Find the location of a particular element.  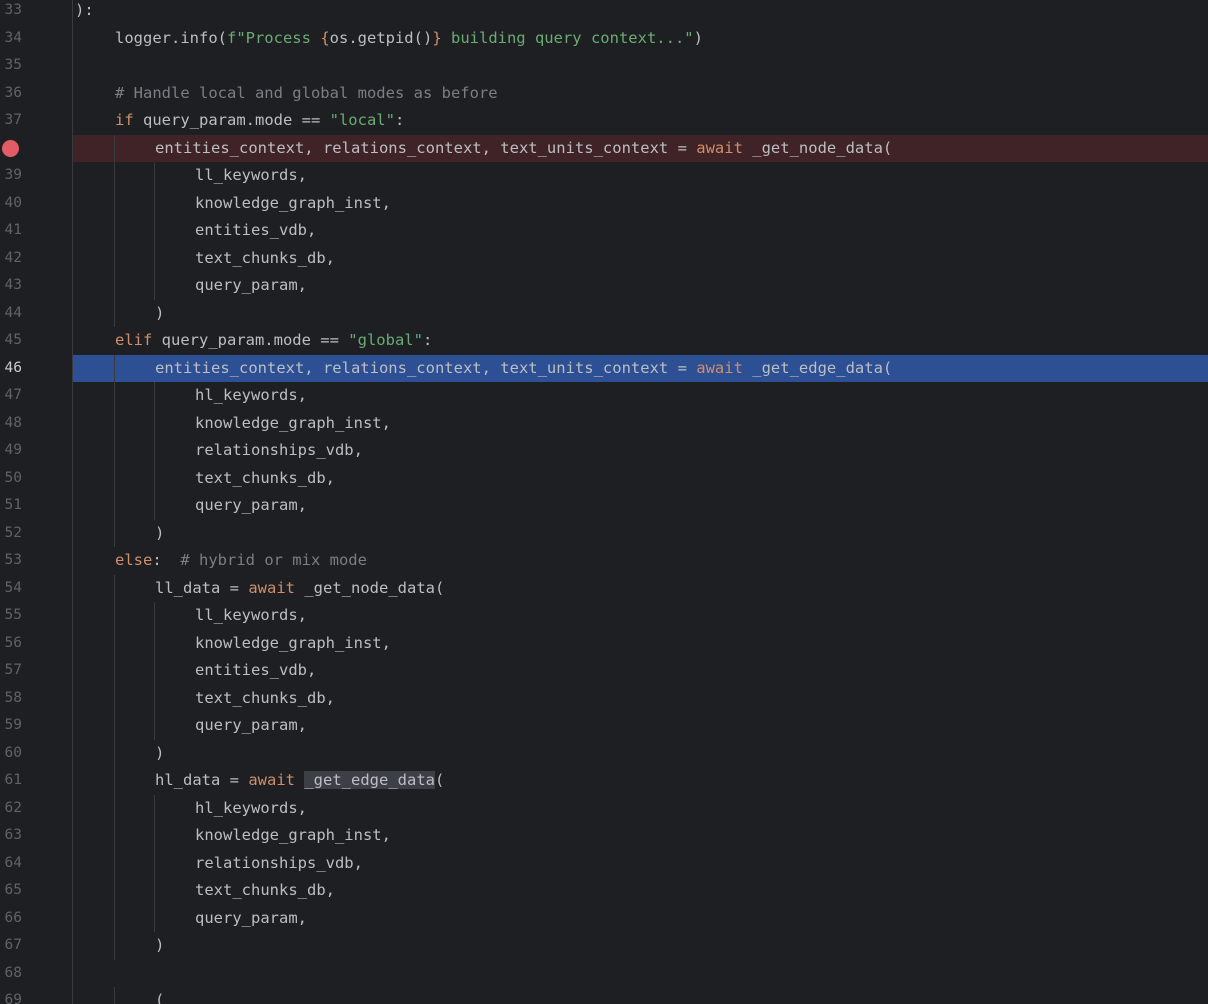

line-number: 54 is located at coordinates (11, 589).